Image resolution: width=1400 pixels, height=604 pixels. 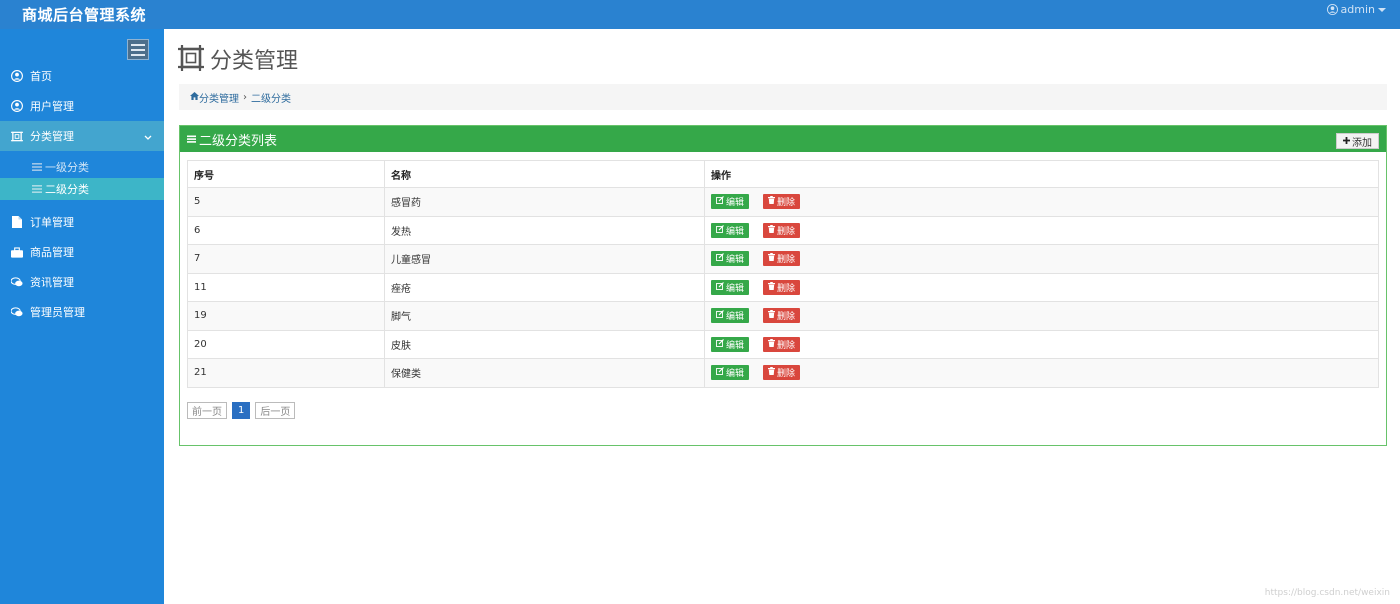 I want to click on table-row: 11 痤疮 编辑 删除, so click(x=783, y=287).